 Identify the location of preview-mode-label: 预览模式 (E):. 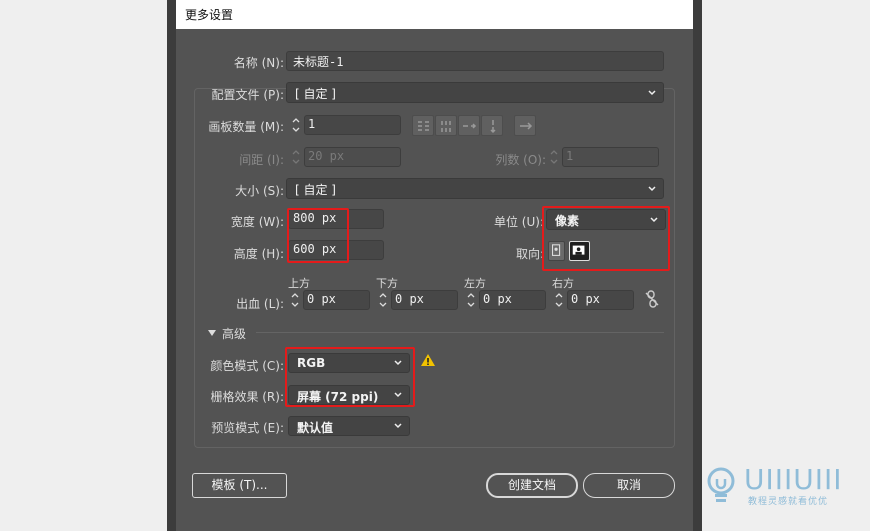
(247, 428).